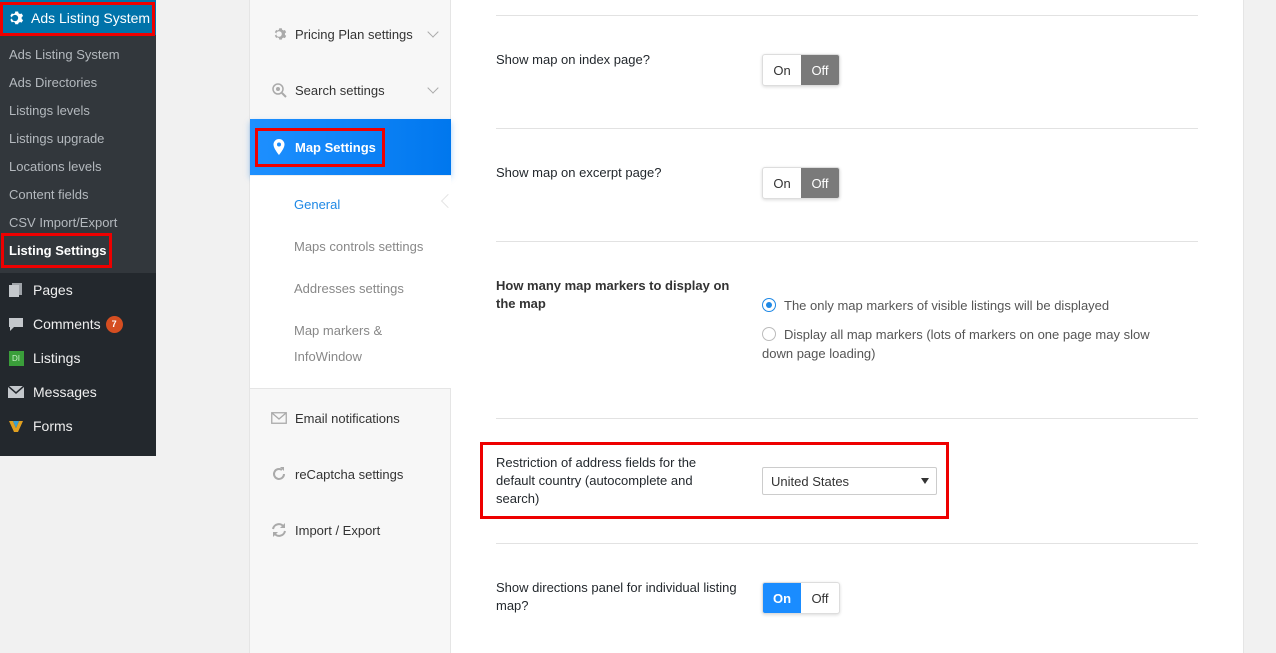 The width and height of the screenshot is (1276, 653). What do you see at coordinates (16, 324) in the screenshot?
I see `comments-icon` at bounding box center [16, 324].